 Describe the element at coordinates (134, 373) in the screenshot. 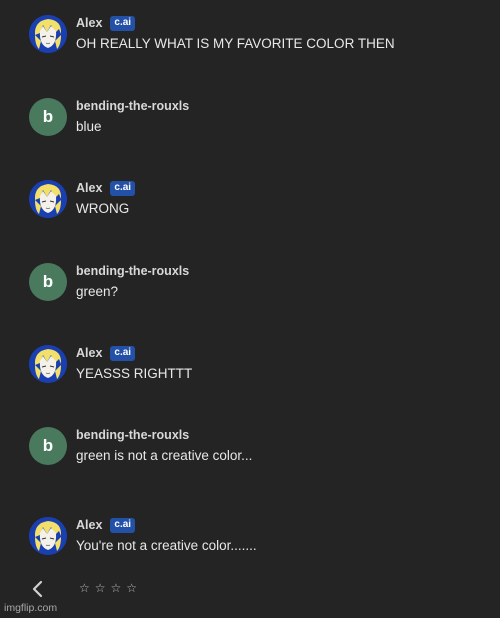

I see `message-text: YEASSS RIGHTTT` at that location.